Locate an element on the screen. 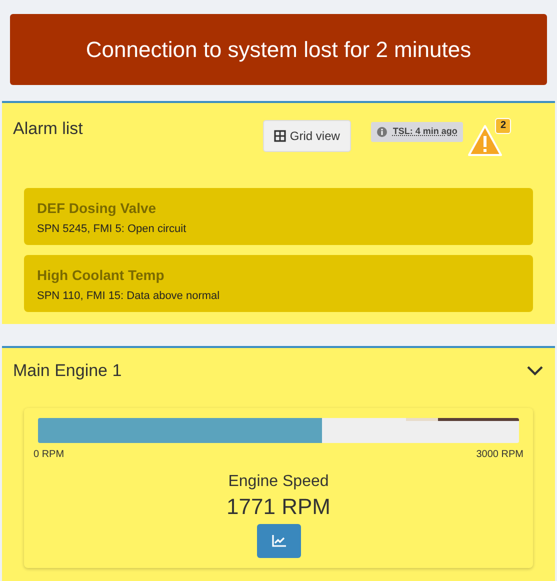 The width and height of the screenshot is (557, 581). line-chart-icon is located at coordinates (279, 540).